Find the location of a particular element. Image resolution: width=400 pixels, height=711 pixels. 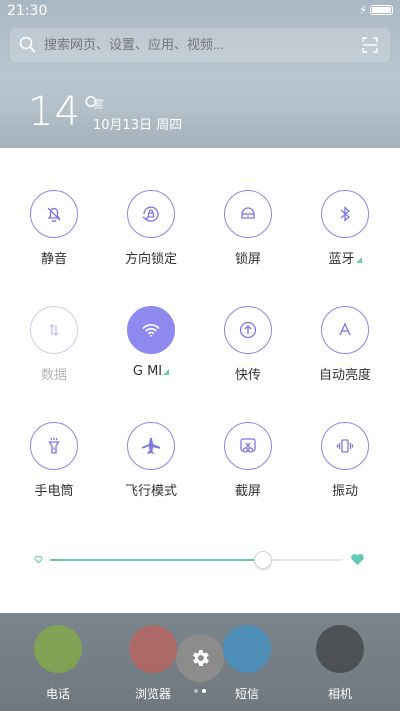

heart-small-icon is located at coordinates (38, 559).